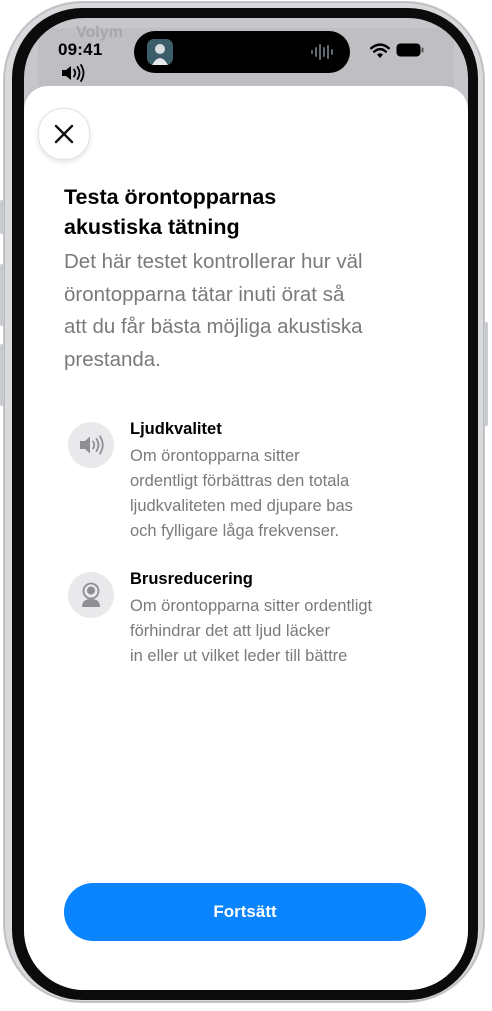  Describe the element at coordinates (2, 295) in the screenshot. I see `volume-up-button` at that location.